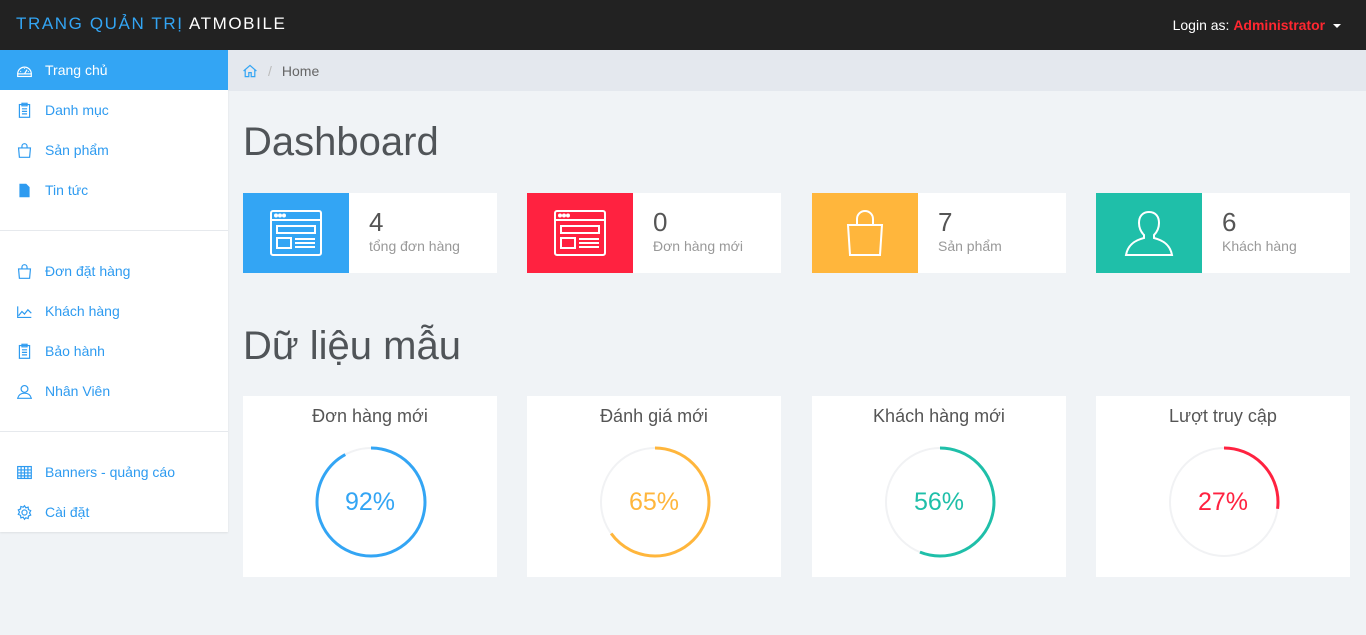  I want to click on sidebar-item-label: Tin tức, so click(67, 190).